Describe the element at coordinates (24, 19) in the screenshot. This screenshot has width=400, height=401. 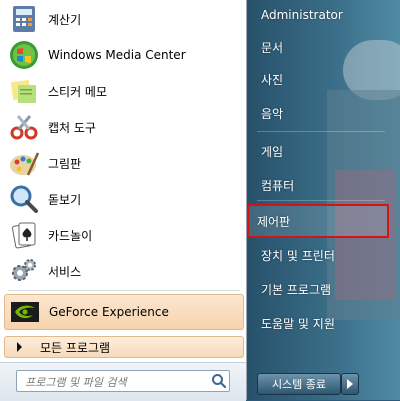
I see `calculator-icon` at that location.